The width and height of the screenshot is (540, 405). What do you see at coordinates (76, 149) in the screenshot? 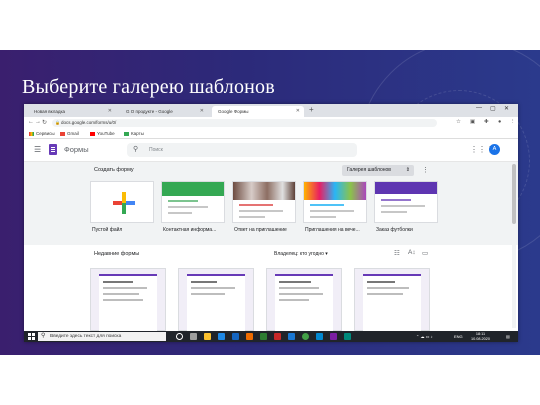
I see `app-name: Формы` at bounding box center [76, 149].